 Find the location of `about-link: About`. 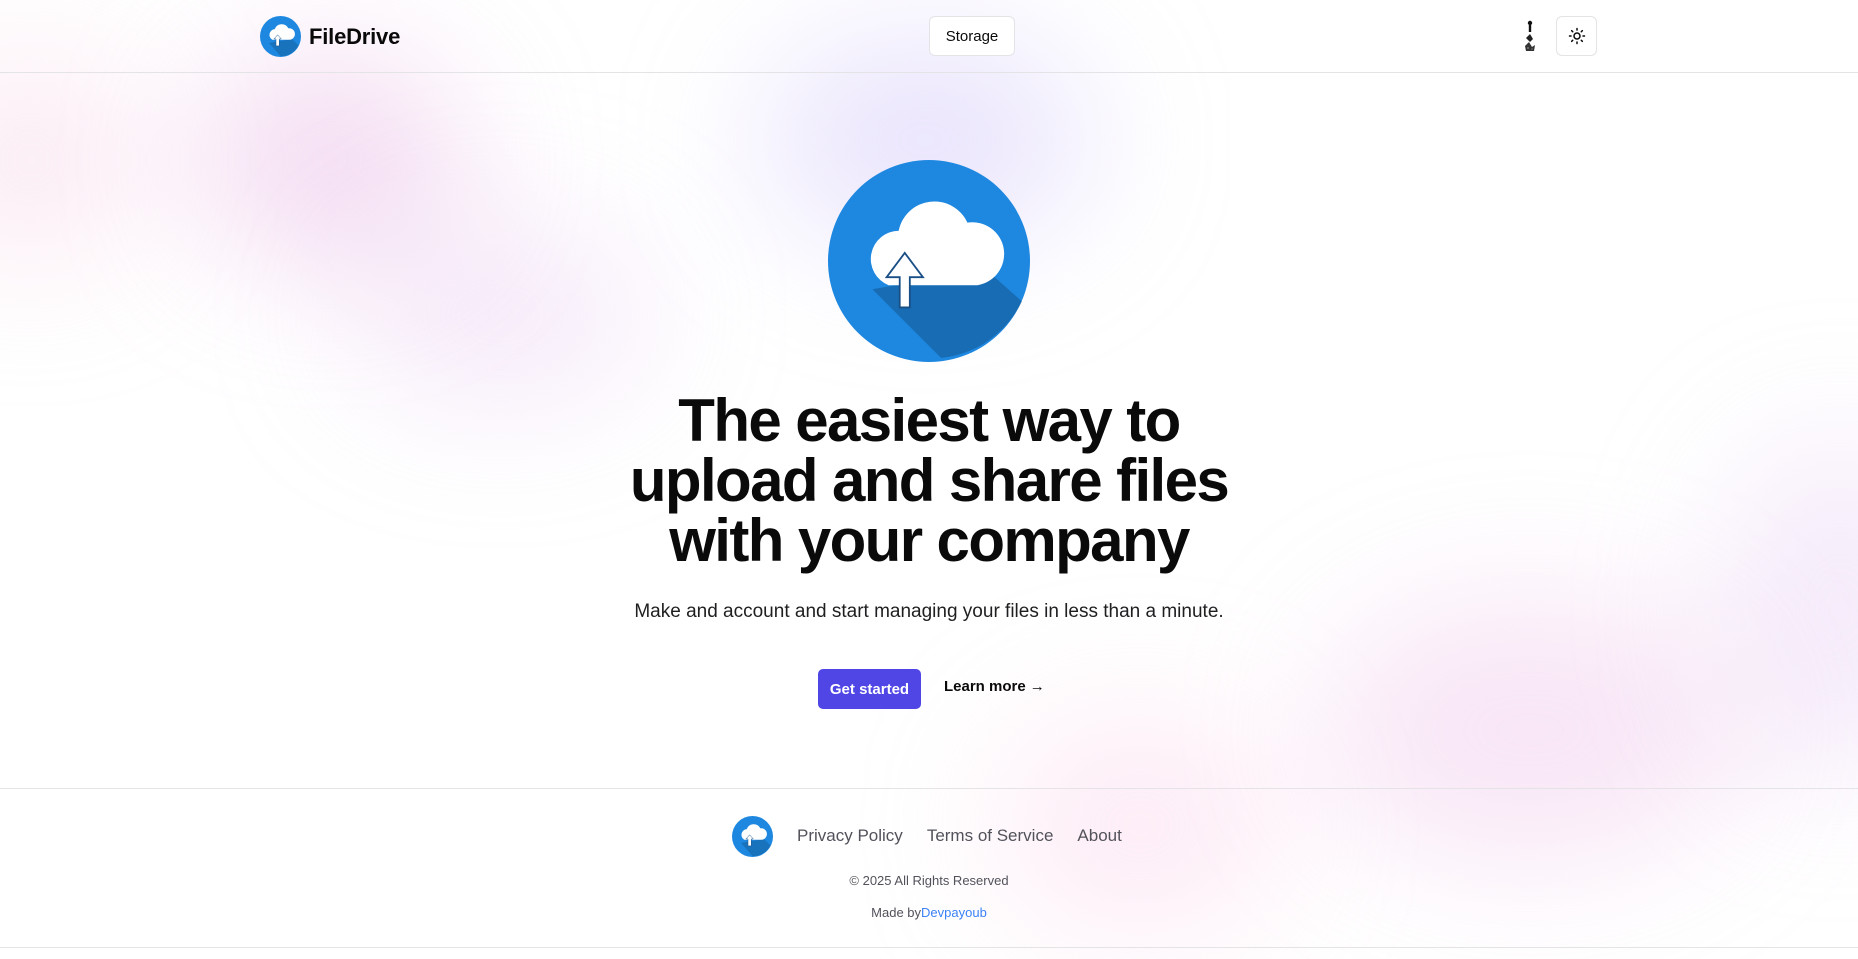

about-link: About is located at coordinates (1099, 836).